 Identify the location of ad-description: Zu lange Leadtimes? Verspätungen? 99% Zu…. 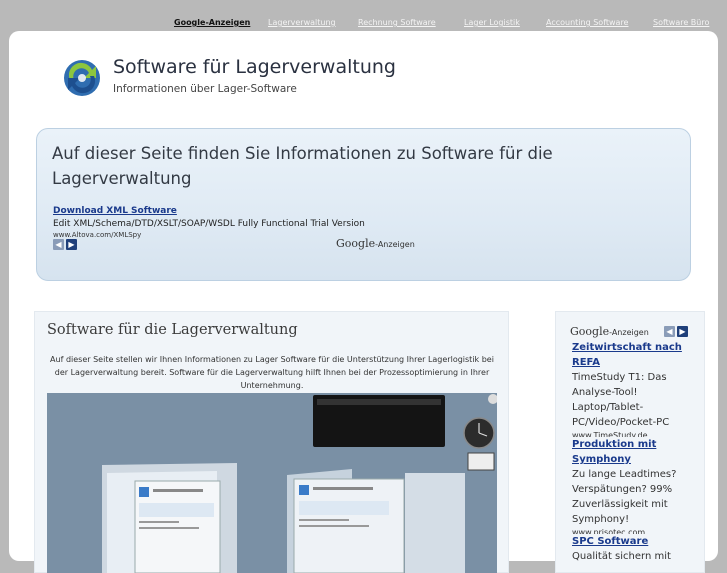
(624, 497).